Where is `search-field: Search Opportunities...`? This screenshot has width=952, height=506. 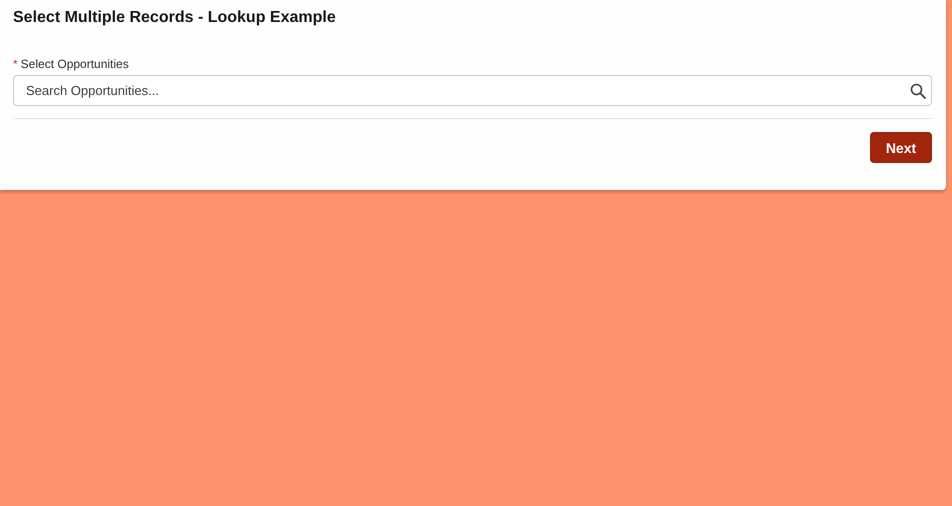 search-field: Search Opportunities... is located at coordinates (472, 90).